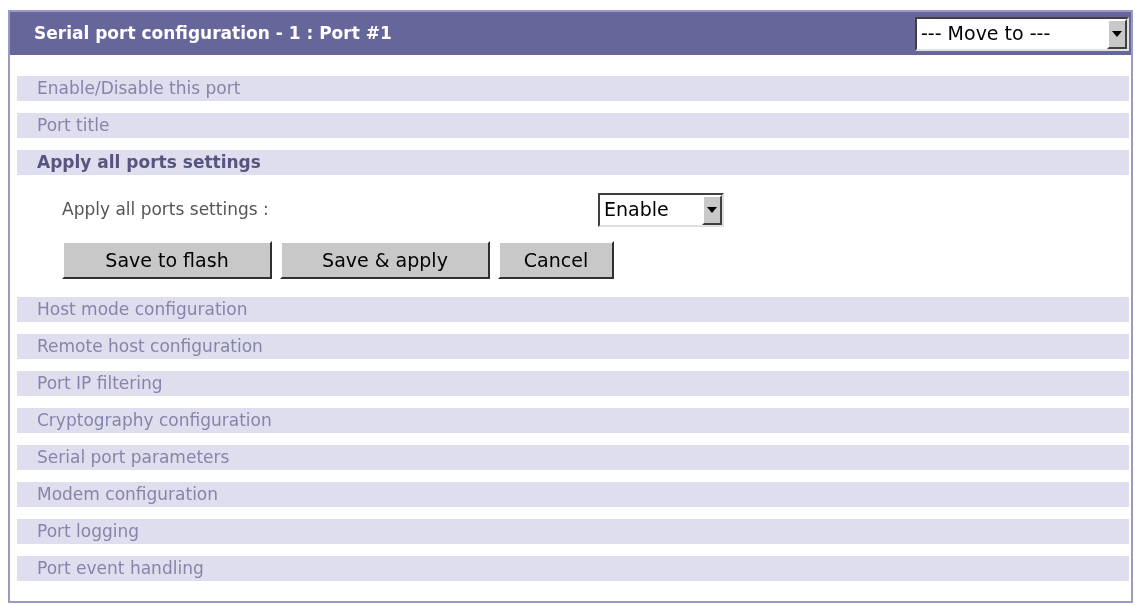 The width and height of the screenshot is (1135, 605). Describe the element at coordinates (573, 457) in the screenshot. I see `section-header: Serial port parameters` at that location.